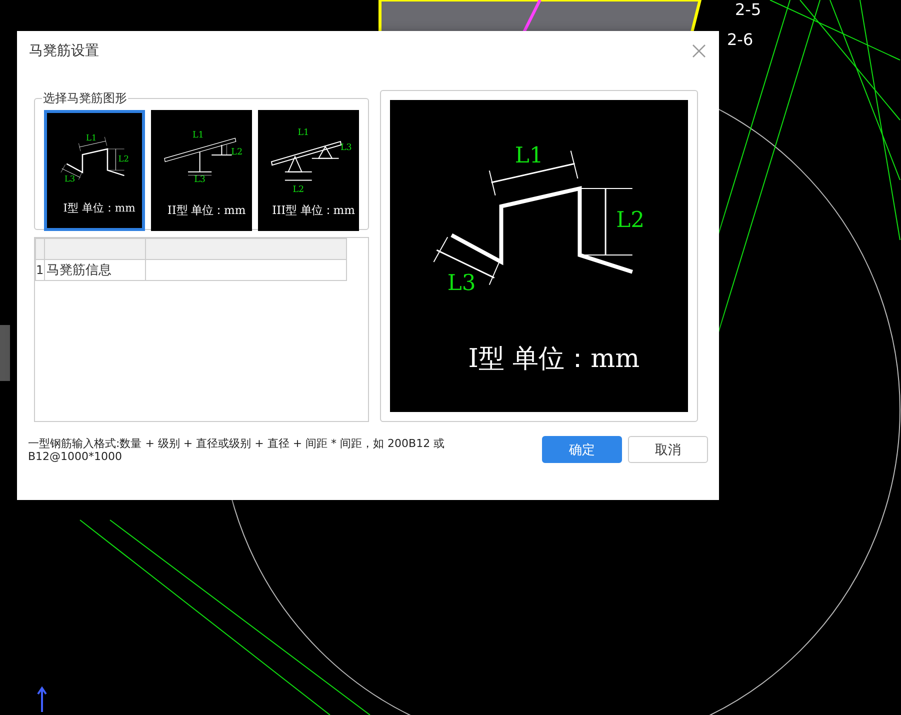 The width and height of the screenshot is (901, 715). What do you see at coordinates (306, 160) in the screenshot?
I see `shape-drawing` at bounding box center [306, 160].